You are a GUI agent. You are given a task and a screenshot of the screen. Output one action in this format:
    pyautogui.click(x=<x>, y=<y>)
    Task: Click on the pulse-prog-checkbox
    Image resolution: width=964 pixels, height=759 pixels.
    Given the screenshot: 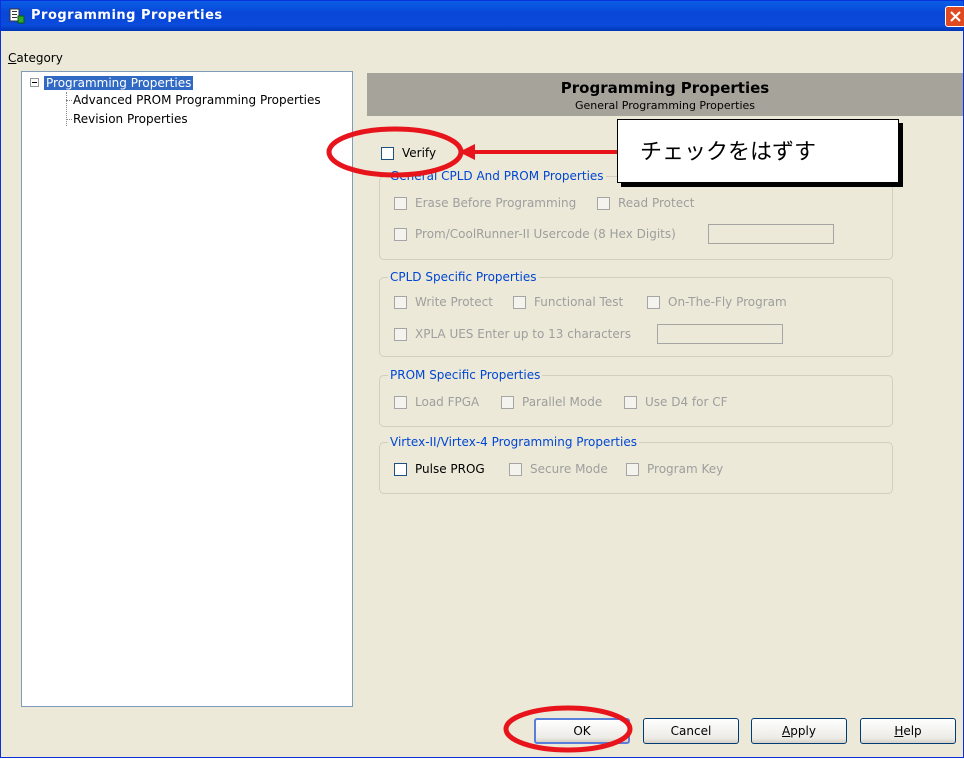 What is the action you would take?
    pyautogui.click(x=400, y=469)
    